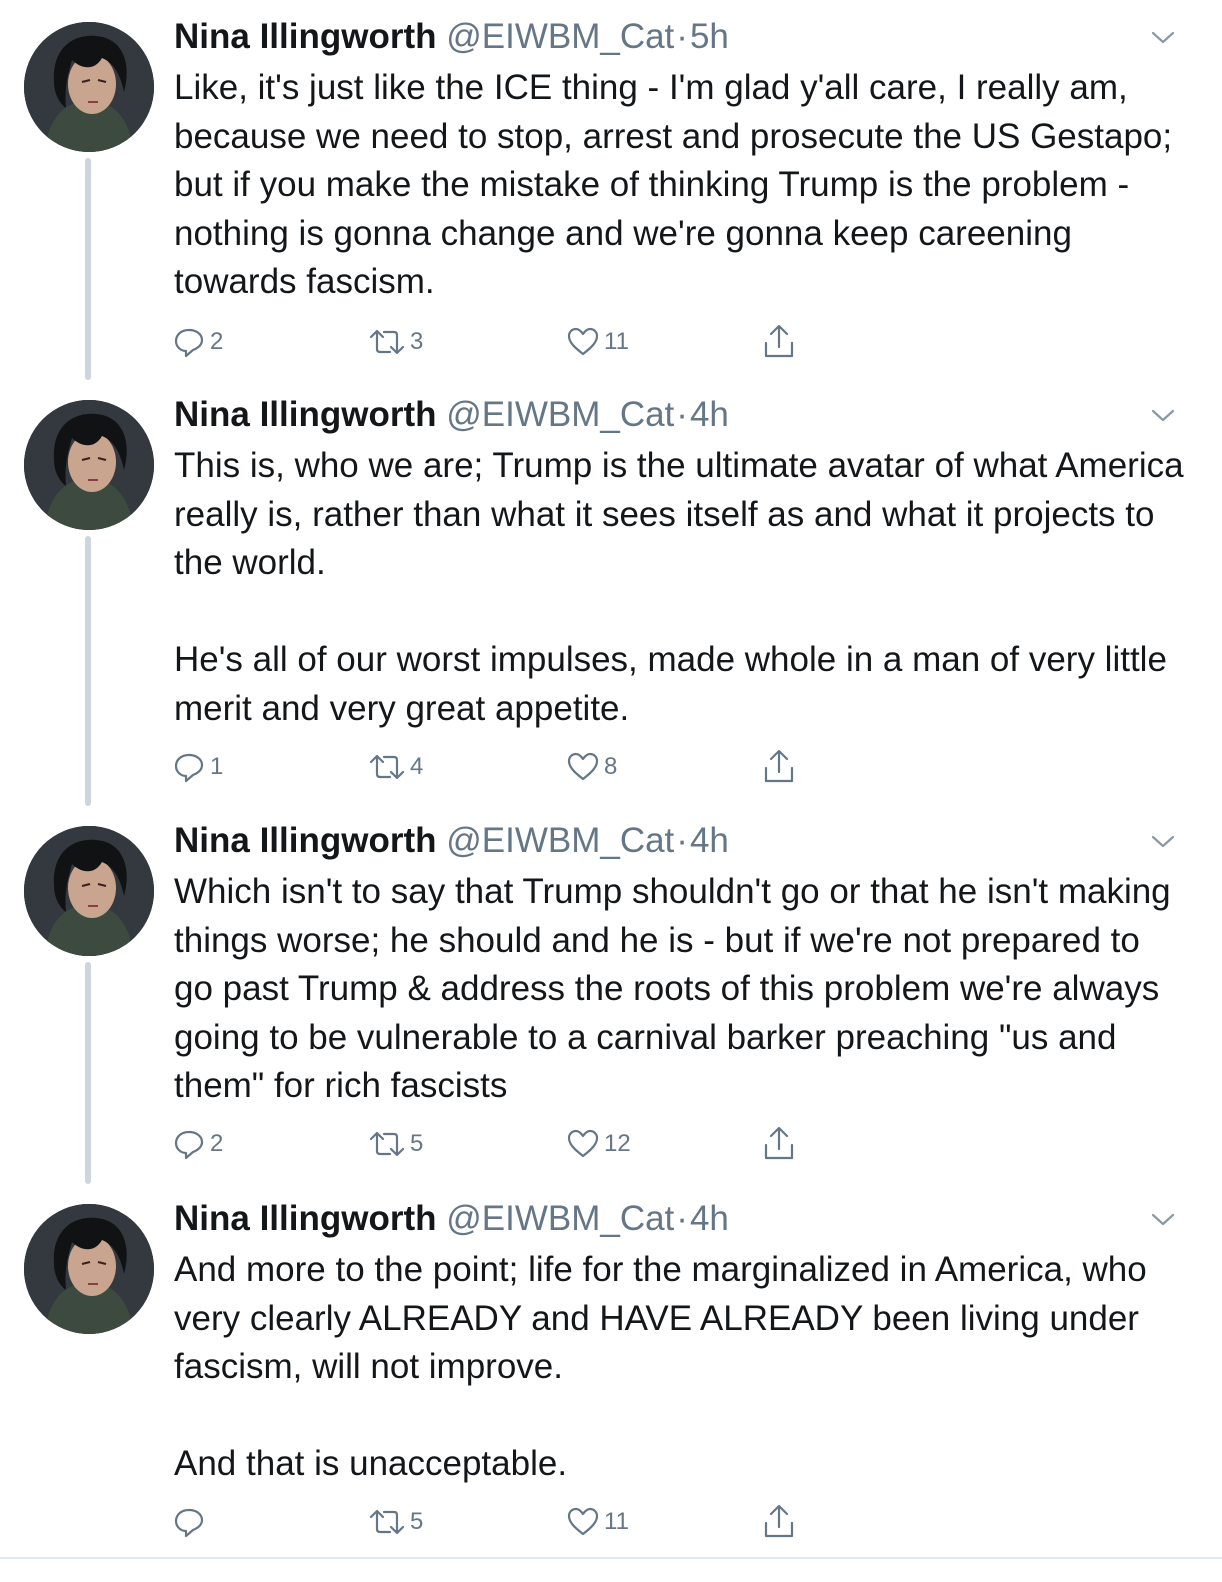 The width and height of the screenshot is (1222, 1582). I want to click on reply-button: 1, so click(197, 767).